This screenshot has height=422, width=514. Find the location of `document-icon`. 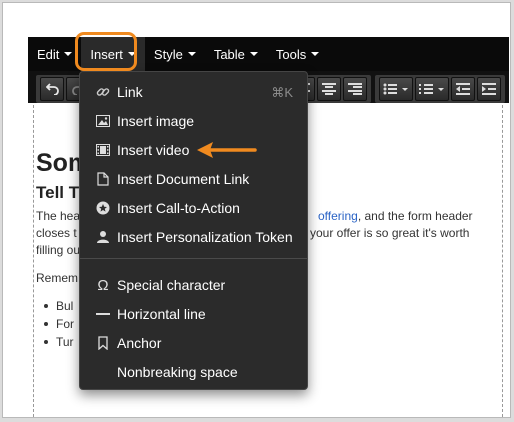

document-icon is located at coordinates (103, 179).